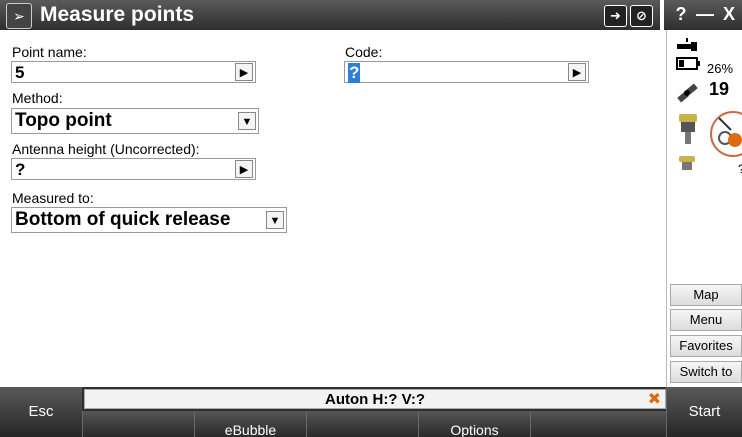  I want to click on satellite-icon, so click(687, 93).